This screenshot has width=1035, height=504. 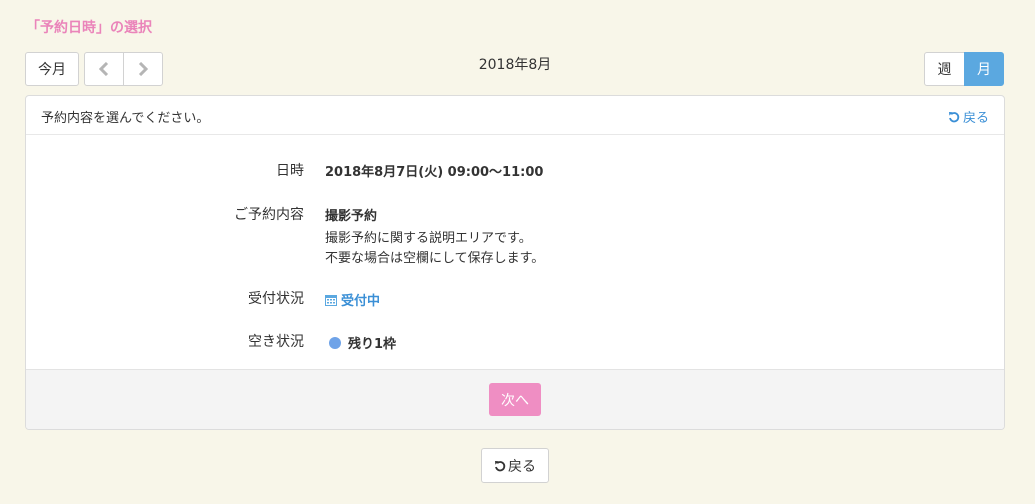 I want to click on calendar-title: 2018年8月, so click(x=515, y=65).